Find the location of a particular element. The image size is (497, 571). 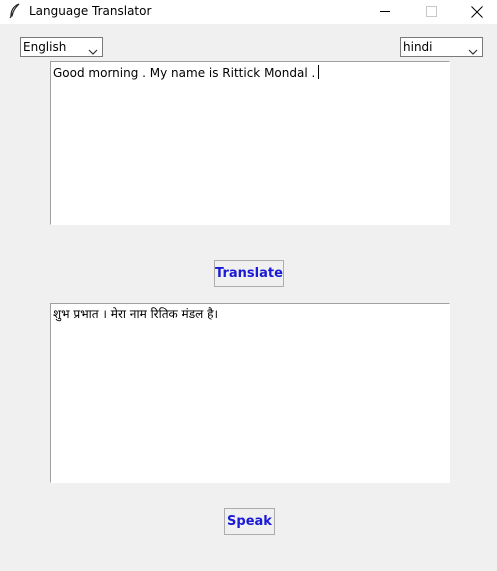

close-button is located at coordinates (475, 12).